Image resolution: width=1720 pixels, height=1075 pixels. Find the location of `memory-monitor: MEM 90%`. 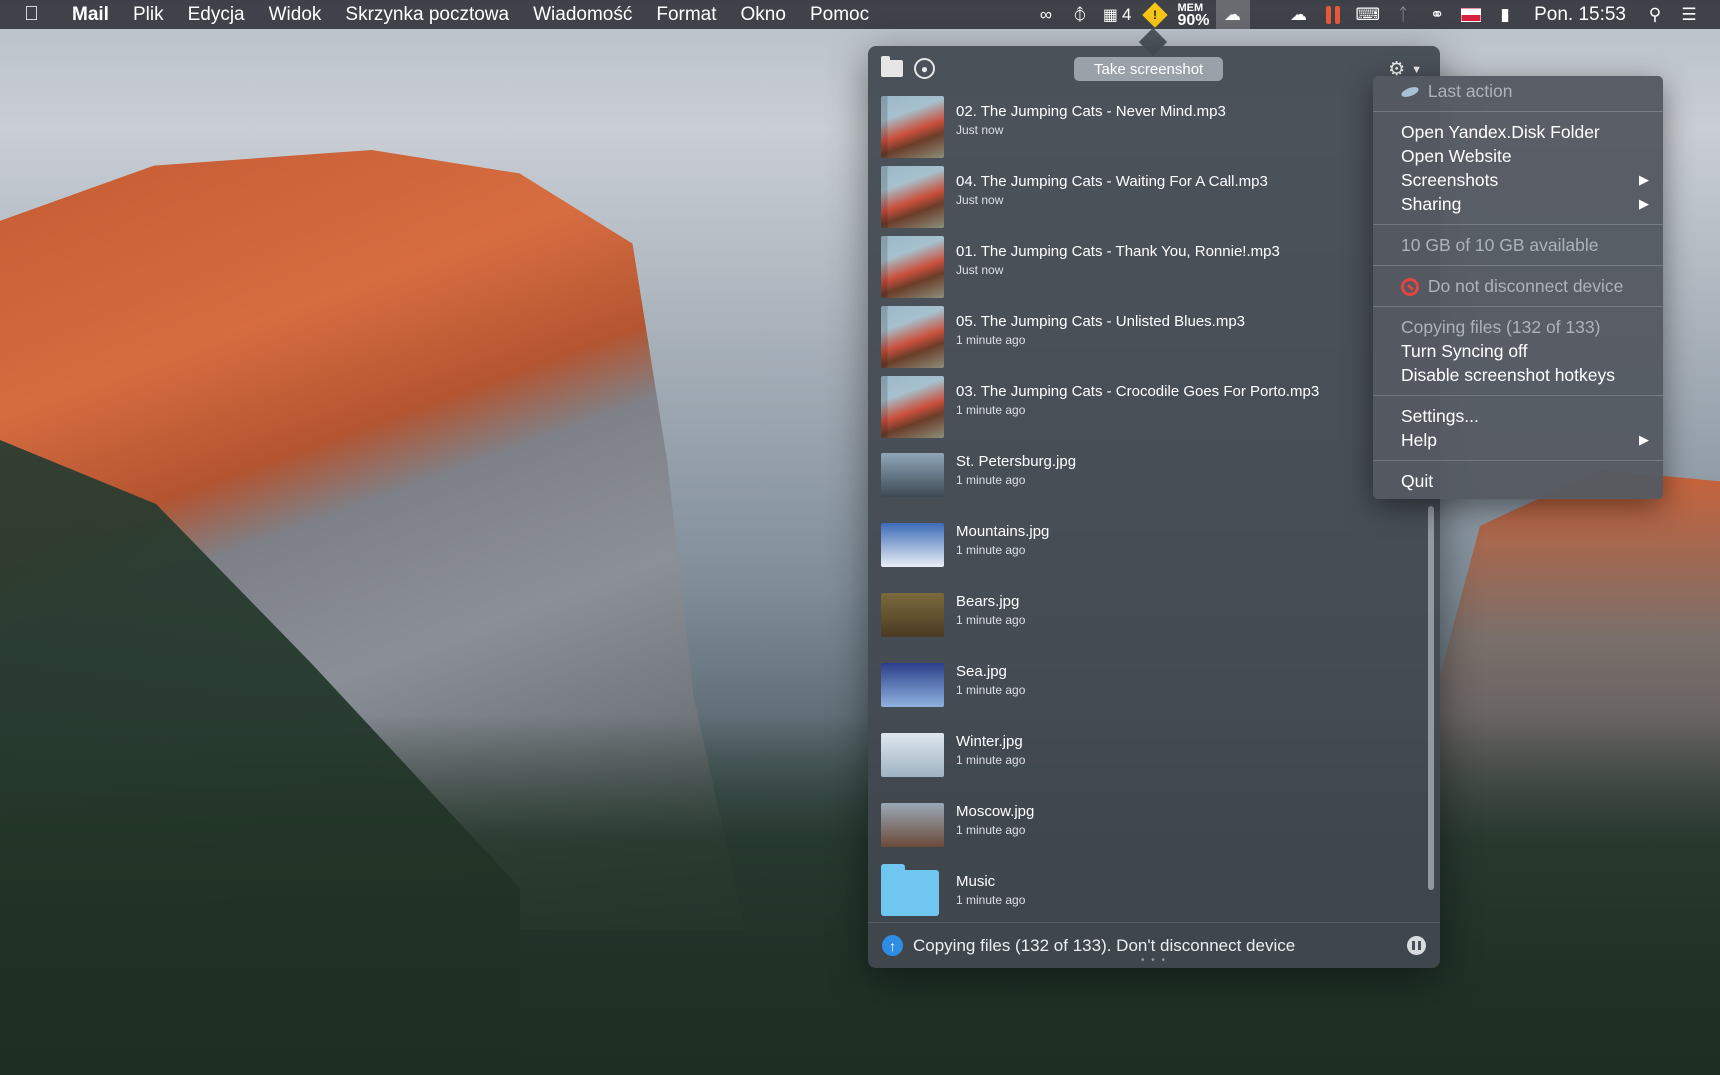

memory-monitor: MEM 90% is located at coordinates (1194, 14).